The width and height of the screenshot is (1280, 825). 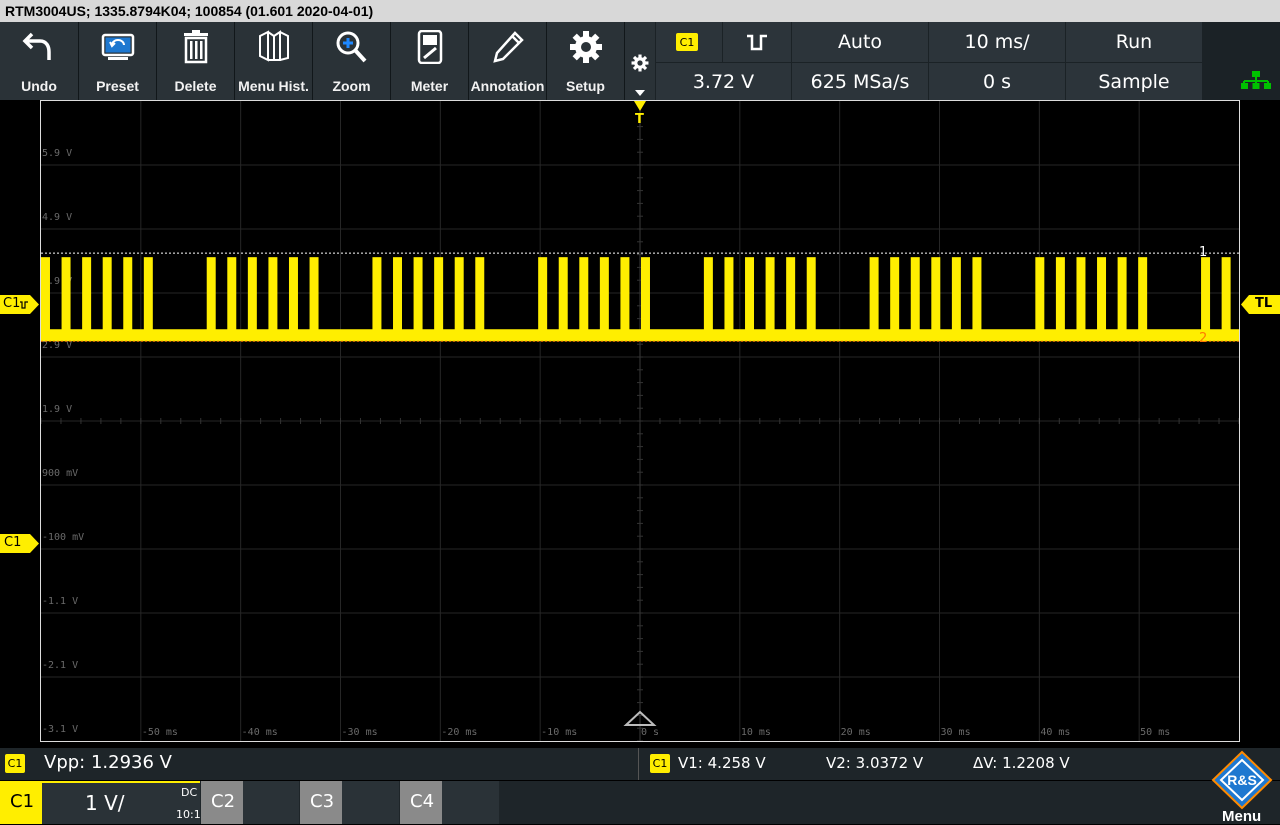 What do you see at coordinates (640, 787) in the screenshot?
I see `channel-bar: C1 1 V/ DC 10:1 C2 C3 C4 R&S Menu` at bounding box center [640, 787].